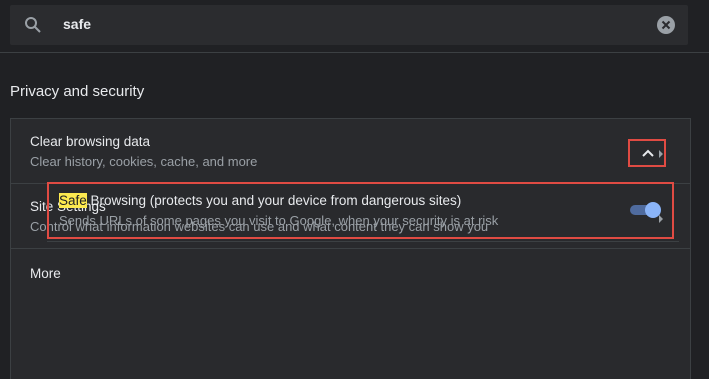  Describe the element at coordinates (363, 241) in the screenshot. I see `divider` at that location.